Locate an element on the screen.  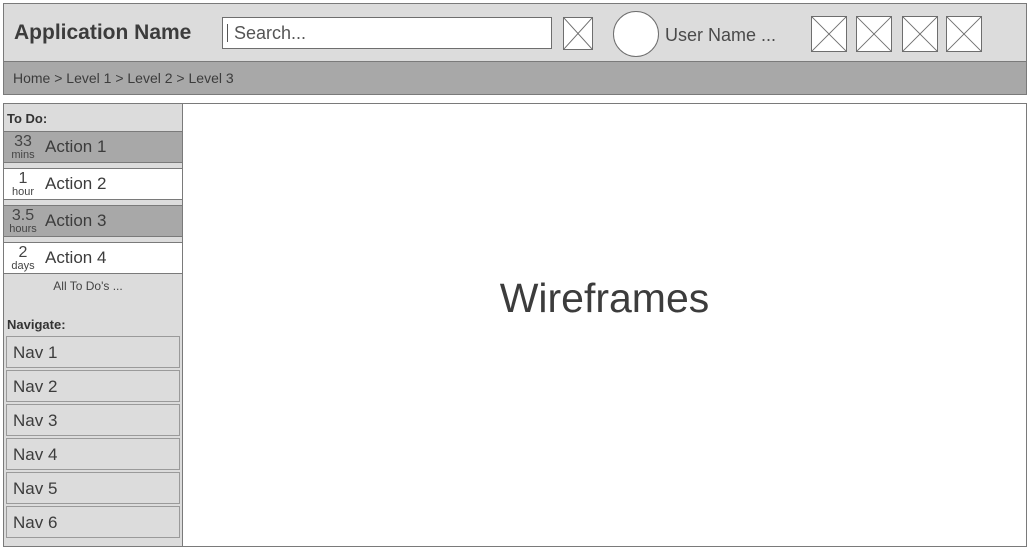
todo-duration: 2 days is located at coordinates (23, 257).